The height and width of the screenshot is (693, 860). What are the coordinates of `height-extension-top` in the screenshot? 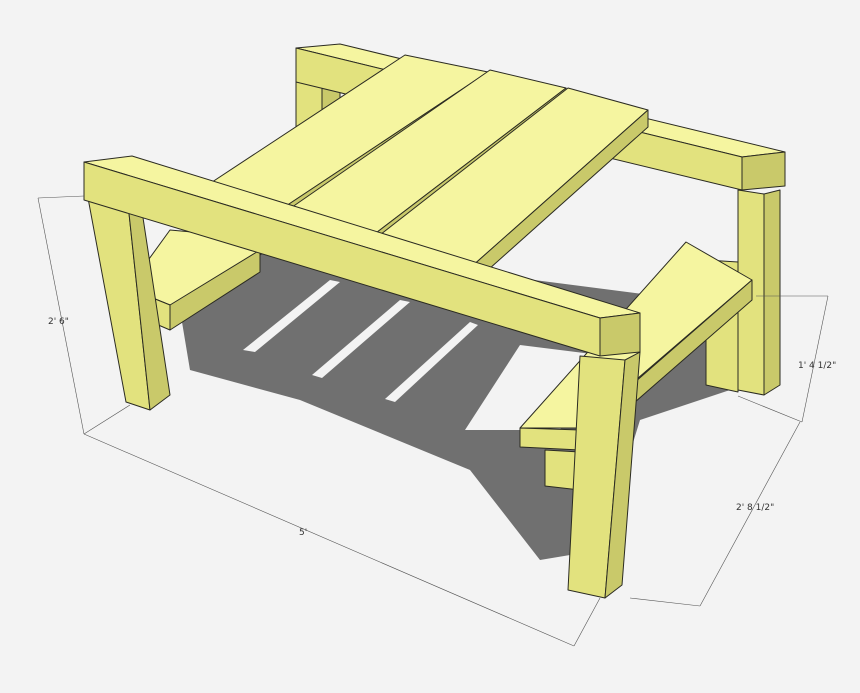 It's located at (61, 197).